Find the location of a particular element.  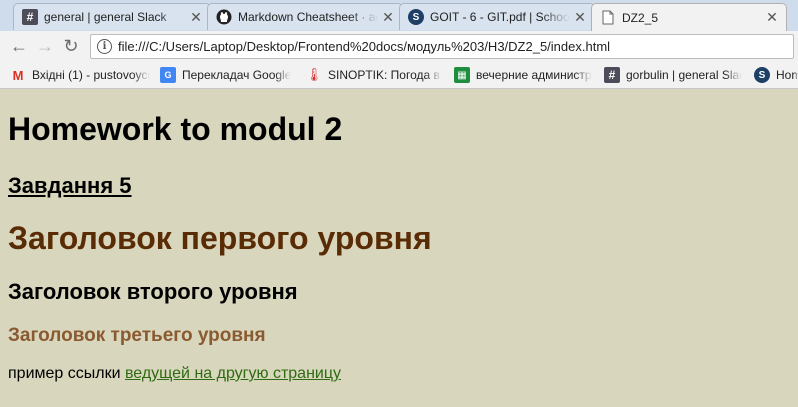

bookmark-google-translate: G Перекладач Google is located at coordinates (229, 75).